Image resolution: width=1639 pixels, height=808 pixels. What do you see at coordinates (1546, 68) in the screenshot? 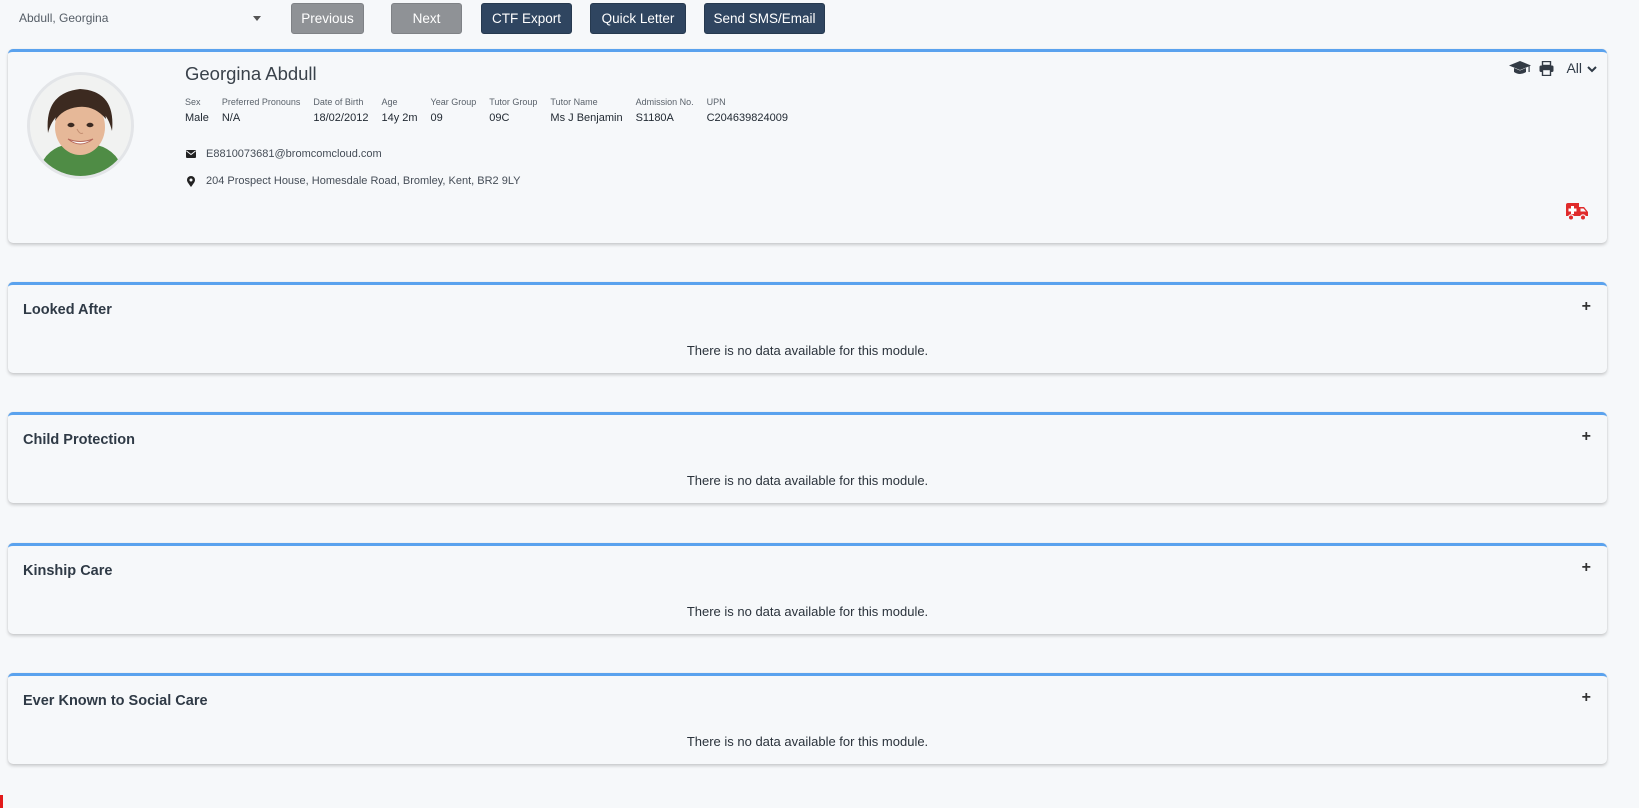
I see `print-icon` at bounding box center [1546, 68].